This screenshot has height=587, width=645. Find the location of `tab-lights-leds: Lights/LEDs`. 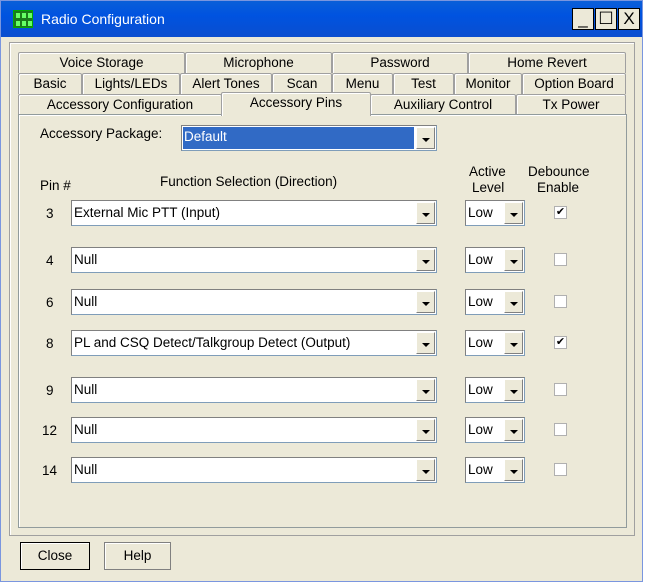

tab-lights-leds: Lights/LEDs is located at coordinates (131, 83).